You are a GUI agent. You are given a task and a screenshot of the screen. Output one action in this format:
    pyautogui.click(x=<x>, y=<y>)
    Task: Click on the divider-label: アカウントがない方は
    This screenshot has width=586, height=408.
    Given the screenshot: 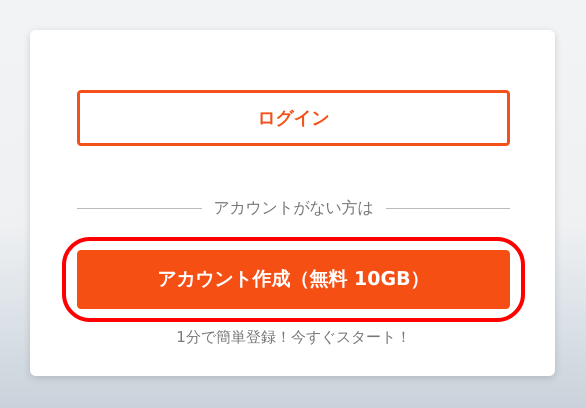 What is the action you would take?
    pyautogui.click(x=294, y=208)
    